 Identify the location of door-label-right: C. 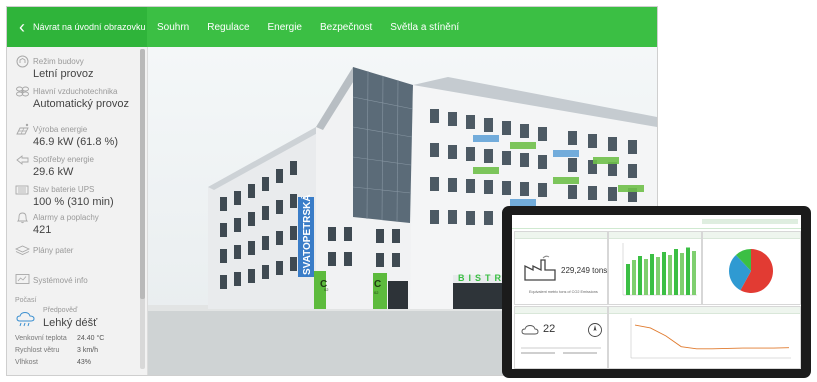
(377, 284).